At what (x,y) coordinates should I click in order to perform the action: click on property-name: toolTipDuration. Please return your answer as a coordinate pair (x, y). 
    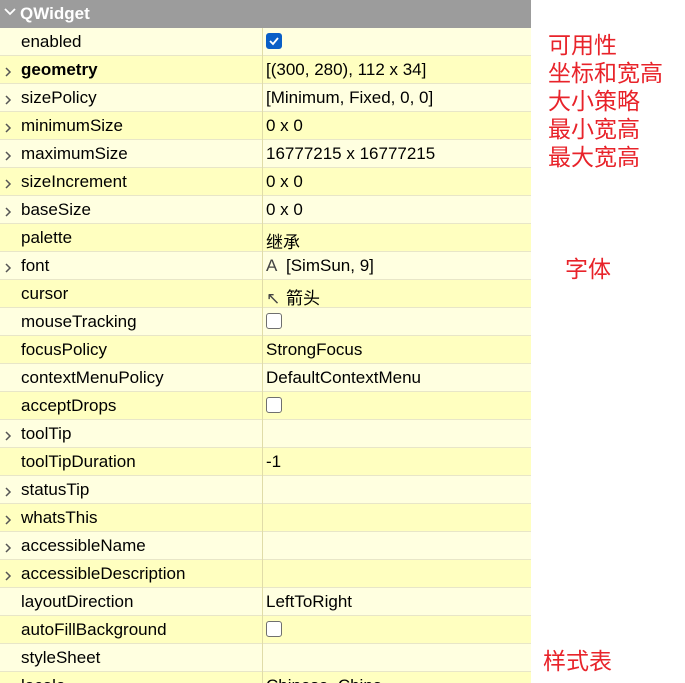
    Looking at the image, I should click on (78, 461).